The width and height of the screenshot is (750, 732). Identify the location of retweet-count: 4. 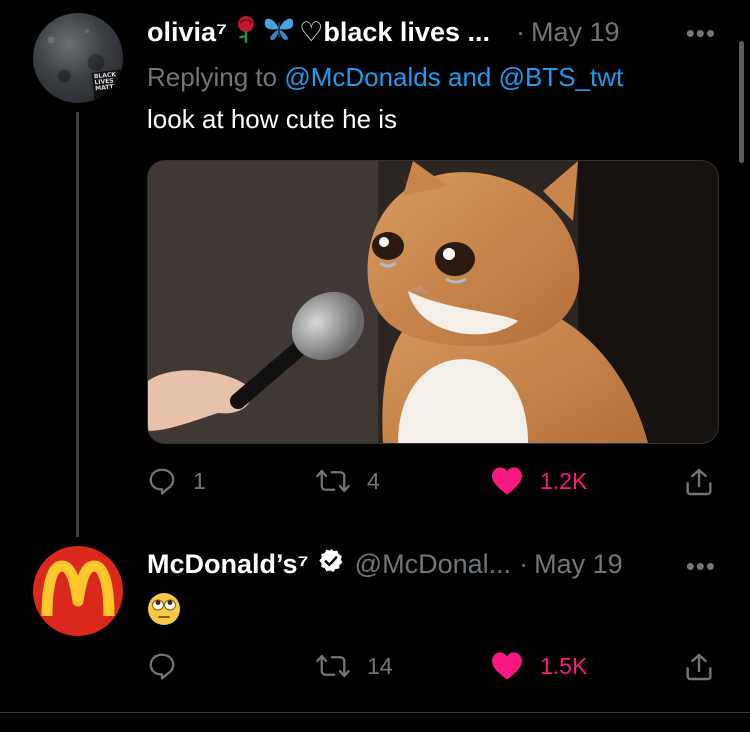
(373, 480).